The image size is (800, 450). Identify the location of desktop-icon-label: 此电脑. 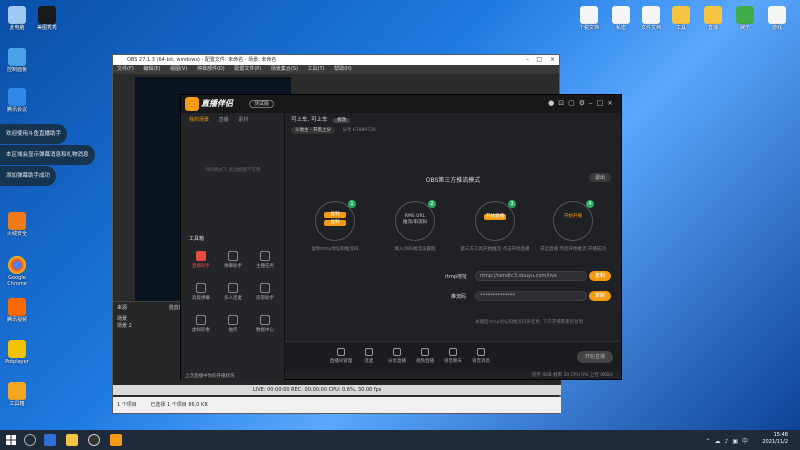
(17, 28).